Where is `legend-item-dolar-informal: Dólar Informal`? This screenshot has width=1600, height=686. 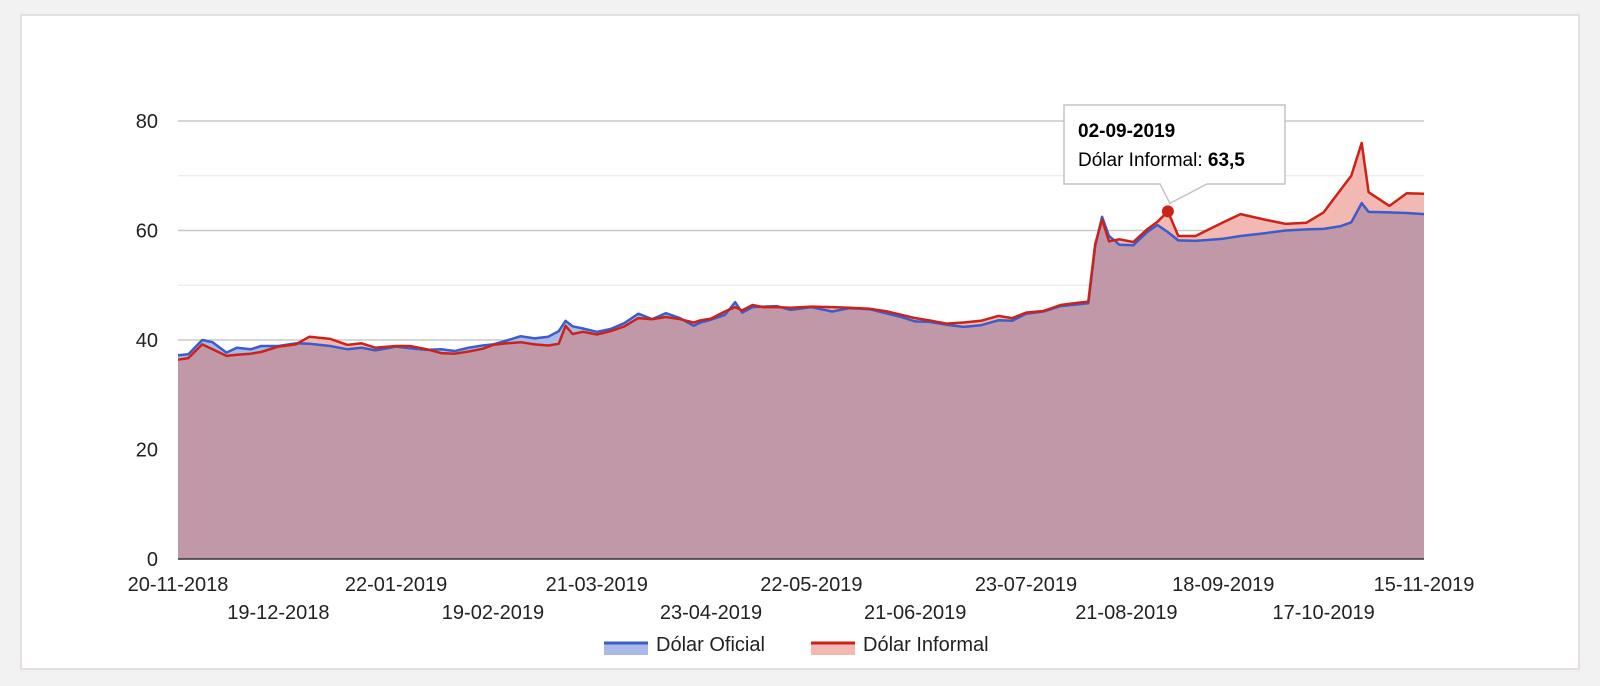 legend-item-dolar-informal: Dólar Informal is located at coordinates (900, 645).